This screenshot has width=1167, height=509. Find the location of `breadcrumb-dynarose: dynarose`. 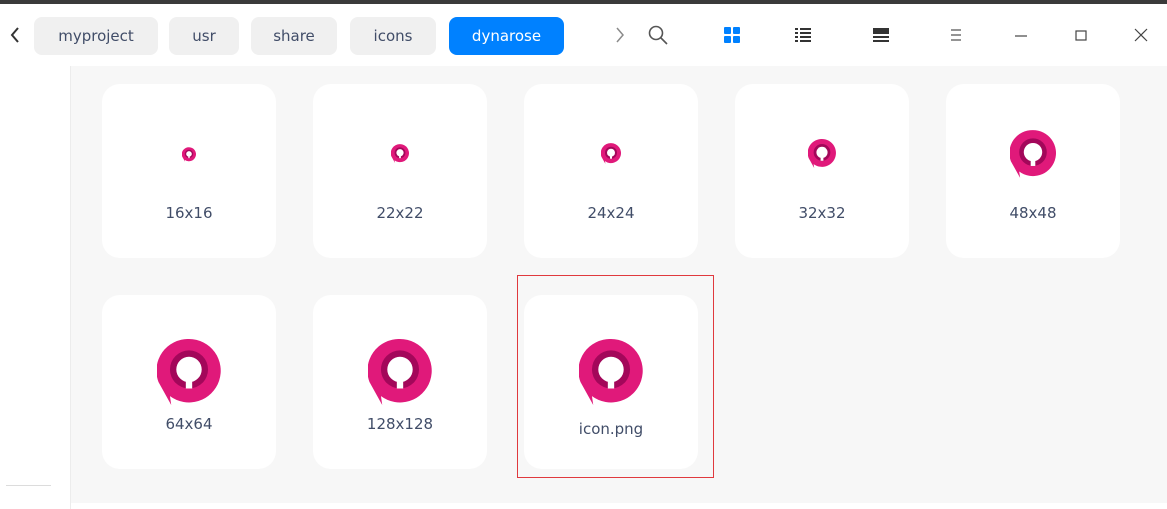

breadcrumb-dynarose: dynarose is located at coordinates (506, 36).